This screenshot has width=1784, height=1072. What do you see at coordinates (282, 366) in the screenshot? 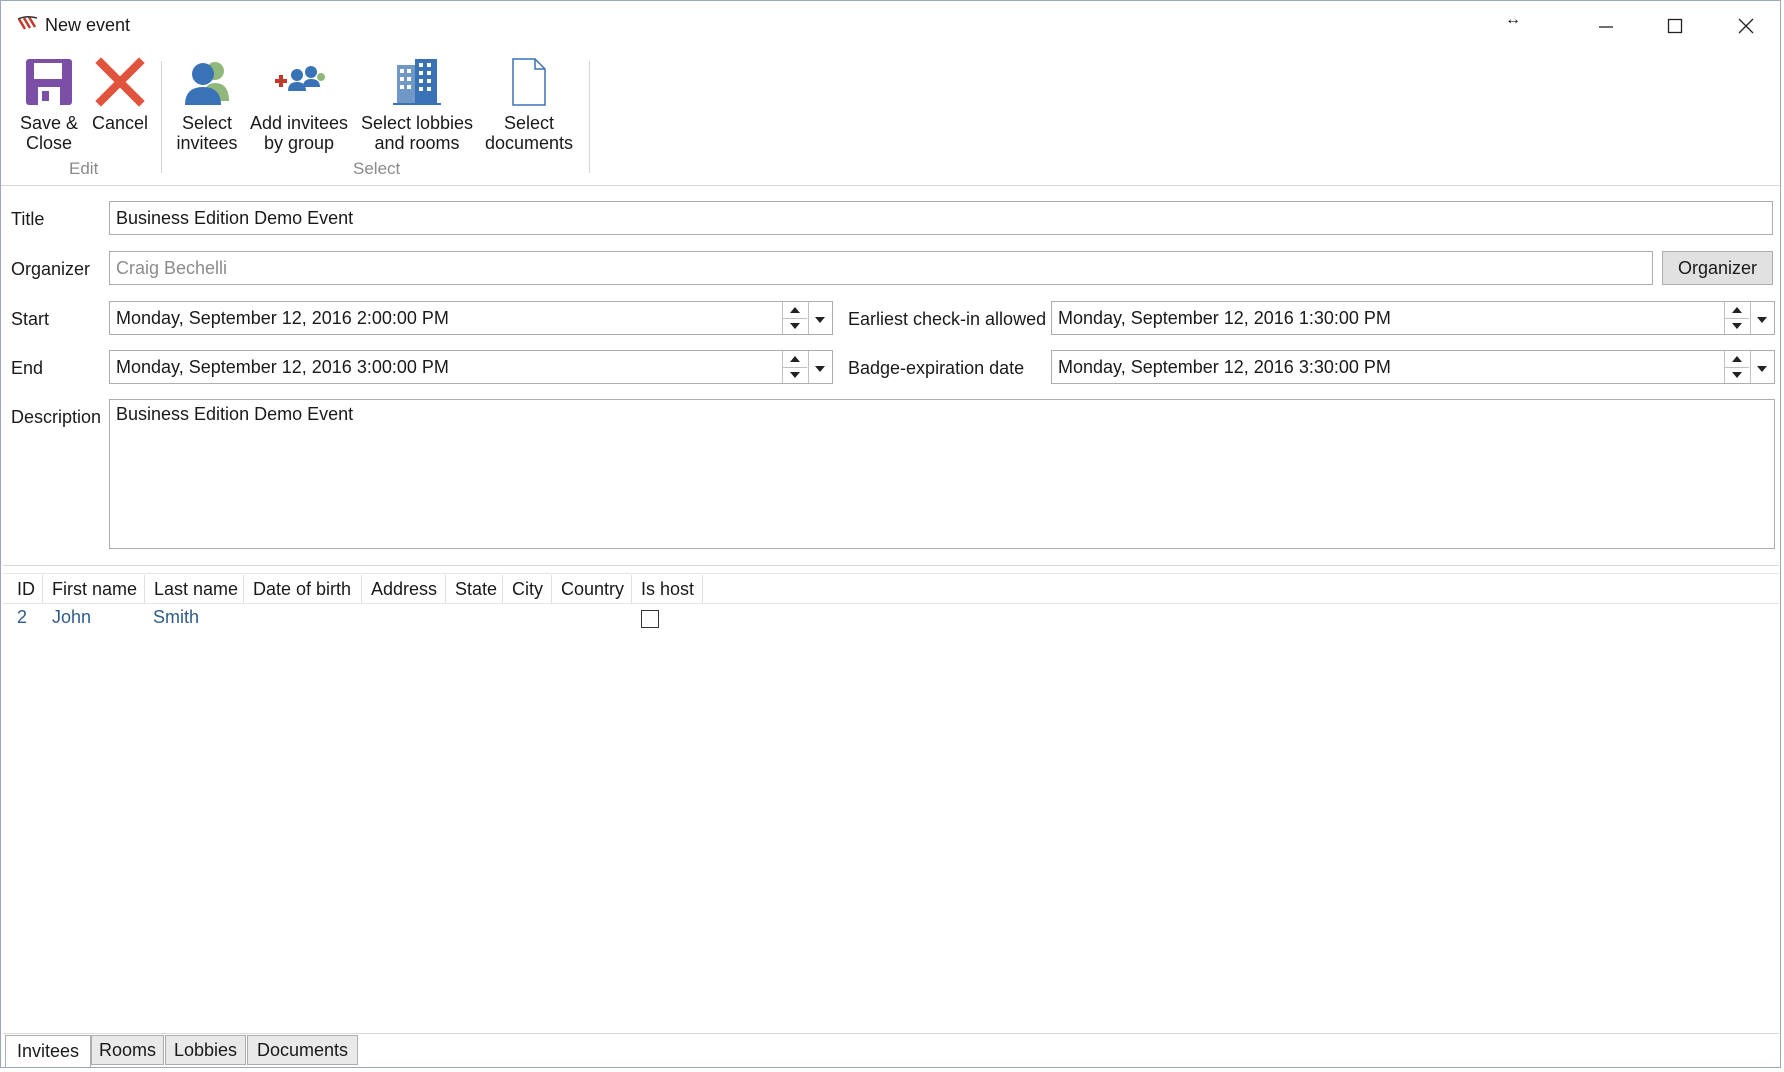
I see `end-value: Monday, September 12, 2016 3:00:00 PM` at bounding box center [282, 366].